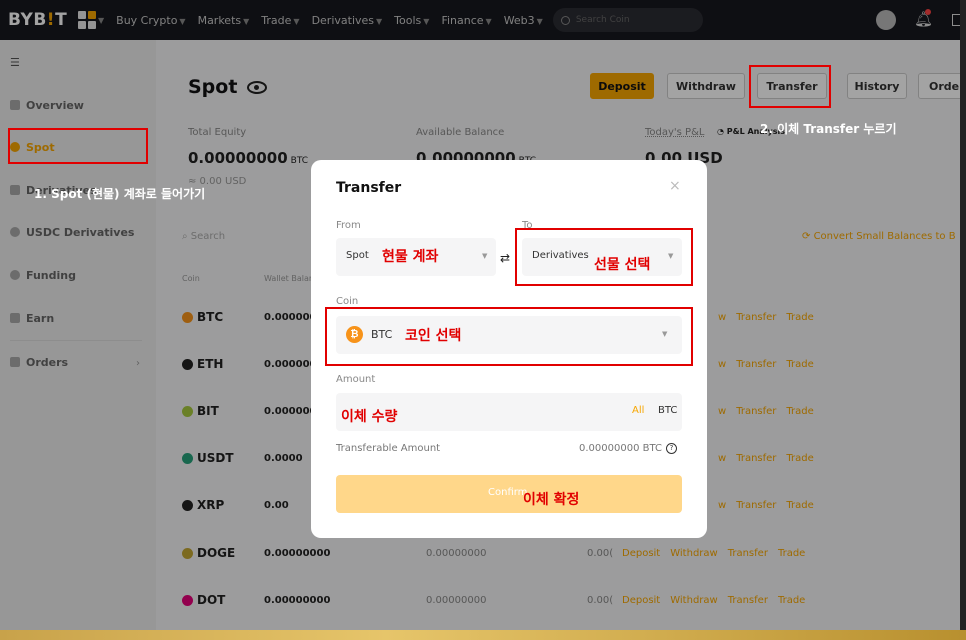  I want to click on transferable-amount-value: 0.00000000 BTC, so click(620, 448).